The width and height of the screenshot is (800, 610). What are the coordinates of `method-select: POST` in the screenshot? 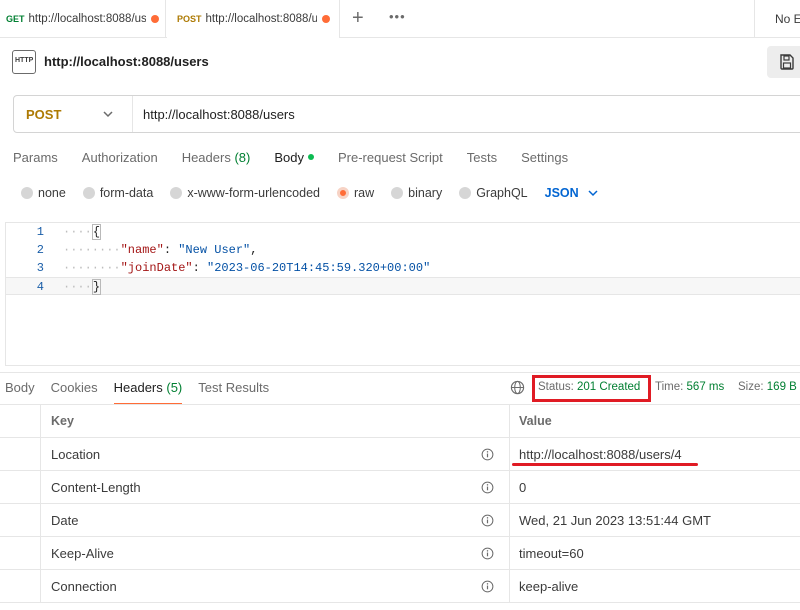 It's located at (73, 114).